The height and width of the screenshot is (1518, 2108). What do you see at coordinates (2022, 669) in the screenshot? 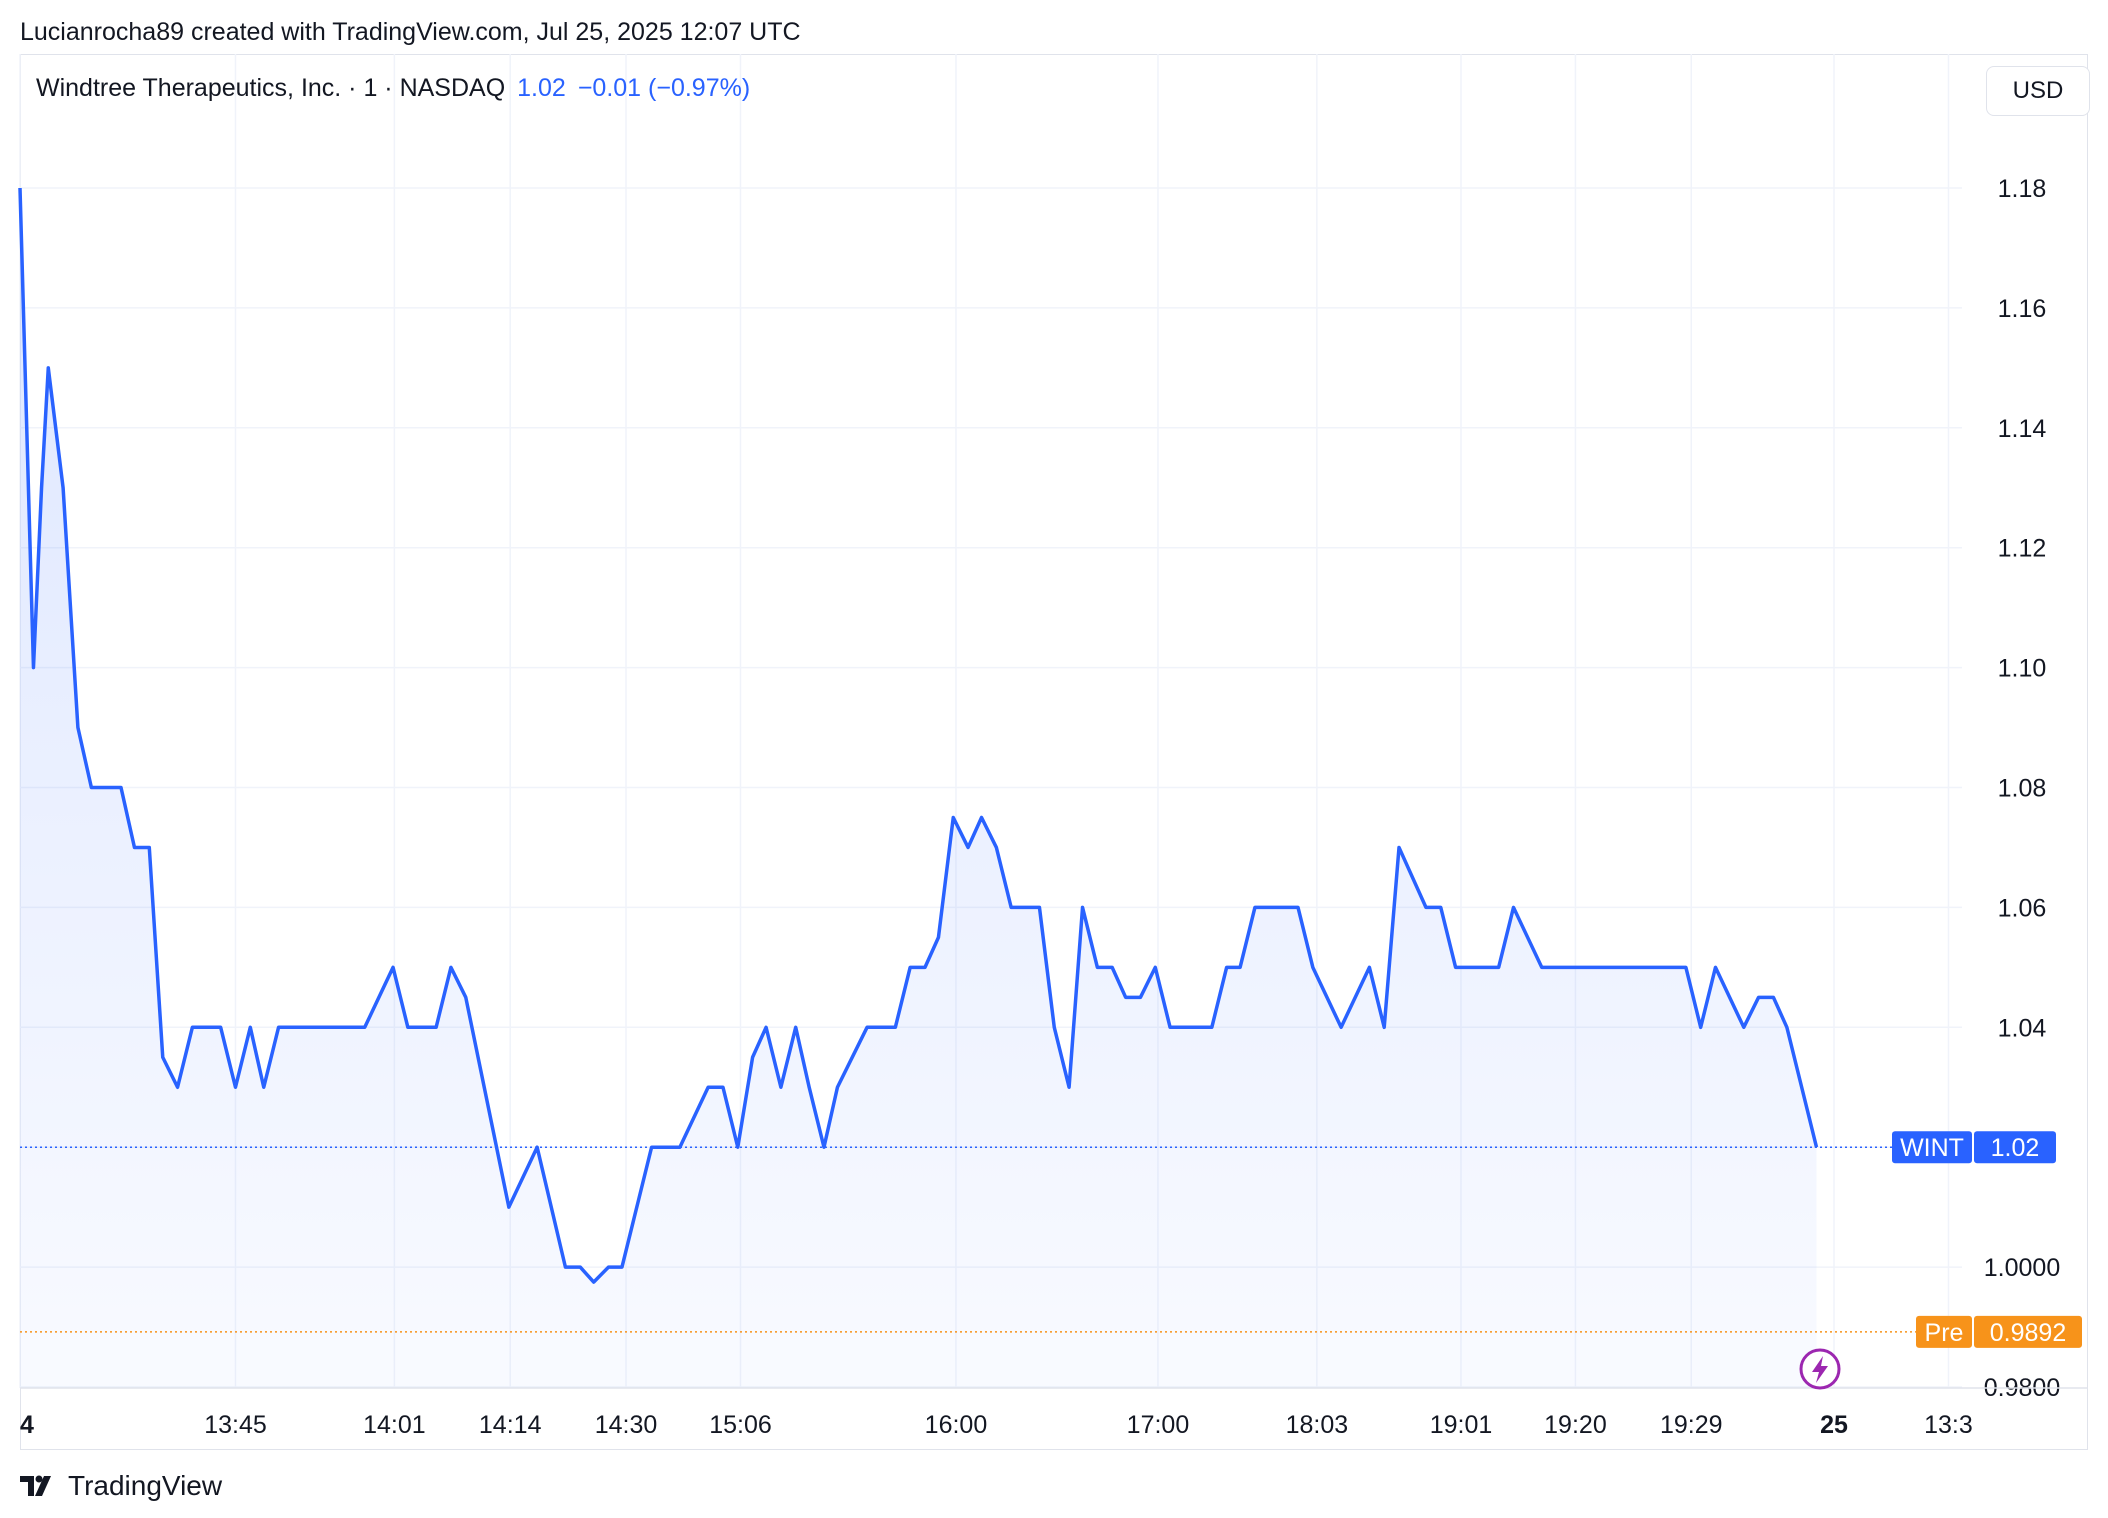
I see `y-tick-label: 1.10` at bounding box center [2022, 669].